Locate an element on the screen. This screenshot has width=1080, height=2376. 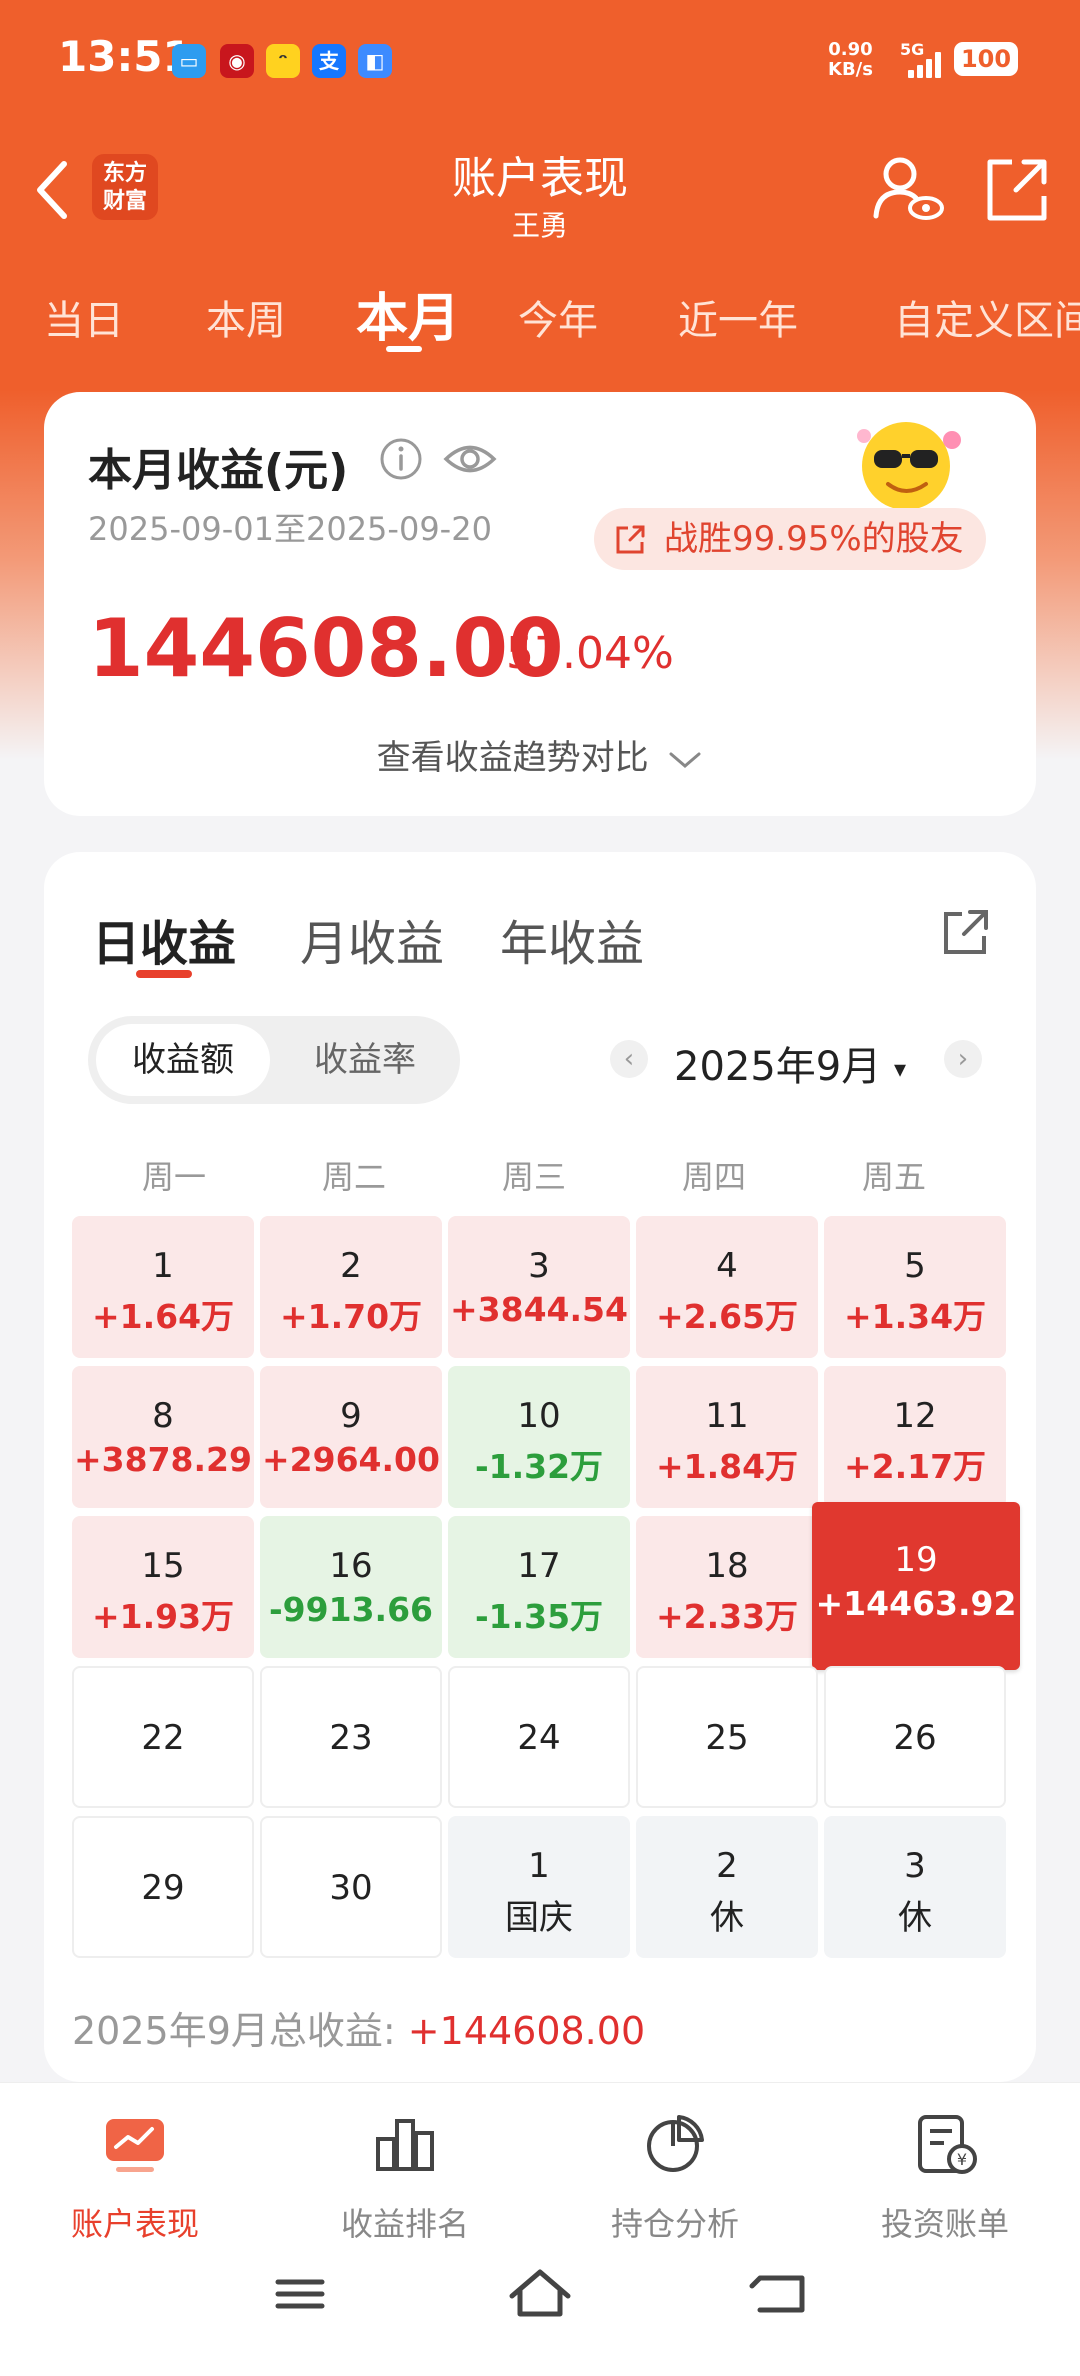
date-range: 2025-09-01至2025-09-20 is located at coordinates (290, 529).